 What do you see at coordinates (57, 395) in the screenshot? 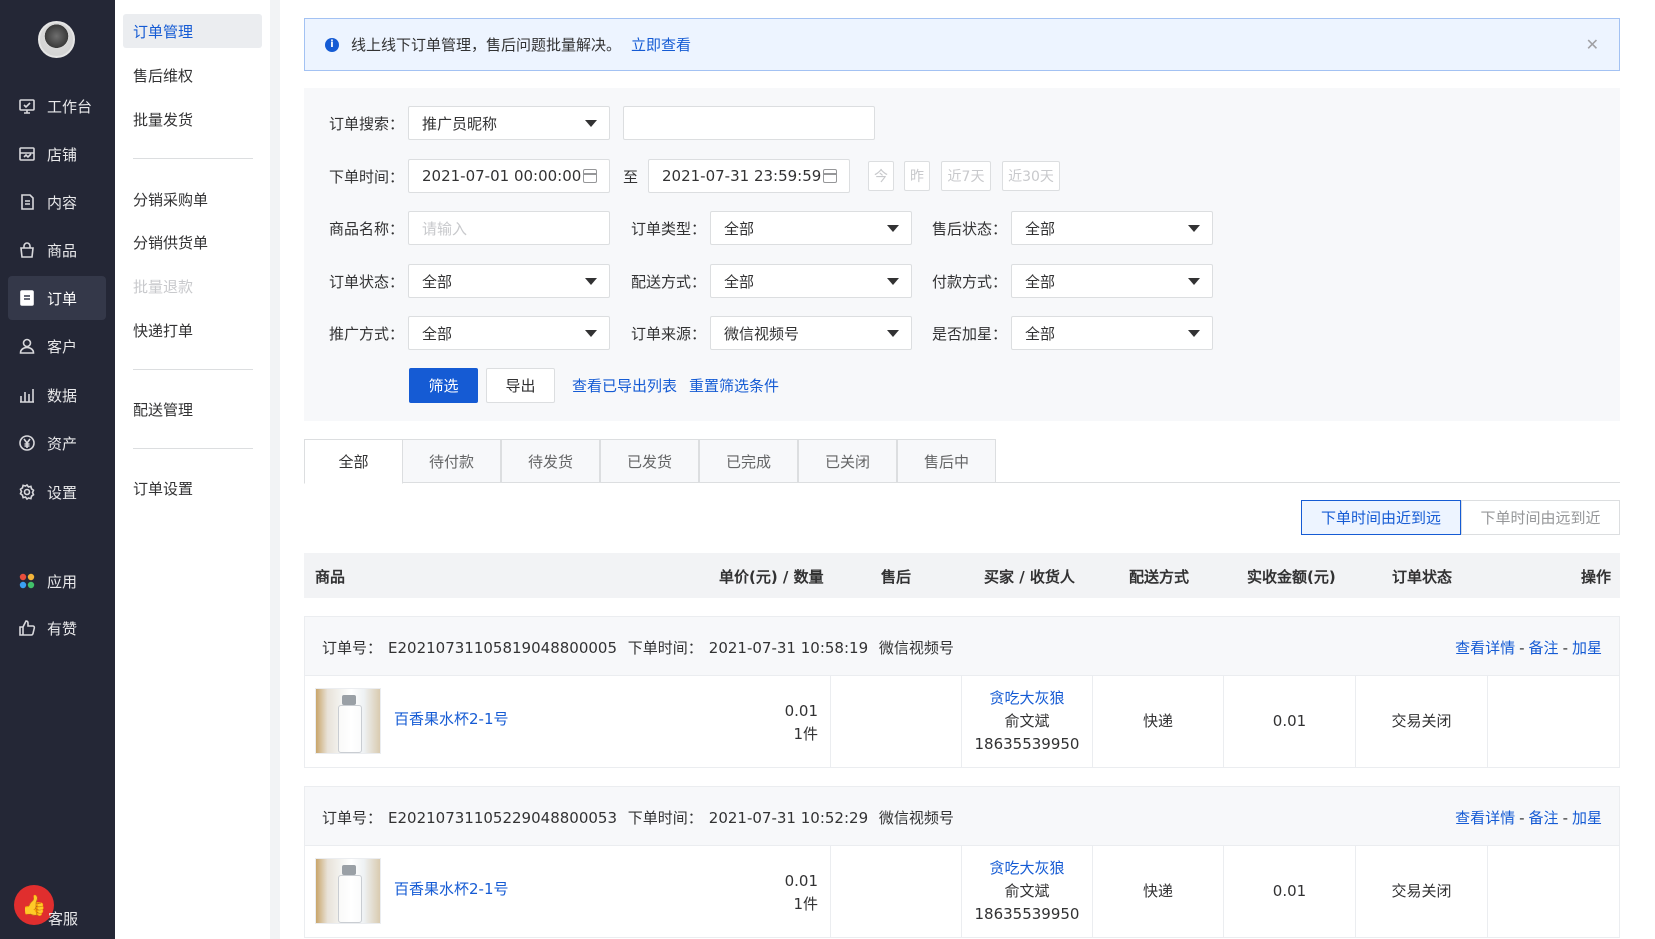
I see `nav-item-data: 数据` at bounding box center [57, 395].